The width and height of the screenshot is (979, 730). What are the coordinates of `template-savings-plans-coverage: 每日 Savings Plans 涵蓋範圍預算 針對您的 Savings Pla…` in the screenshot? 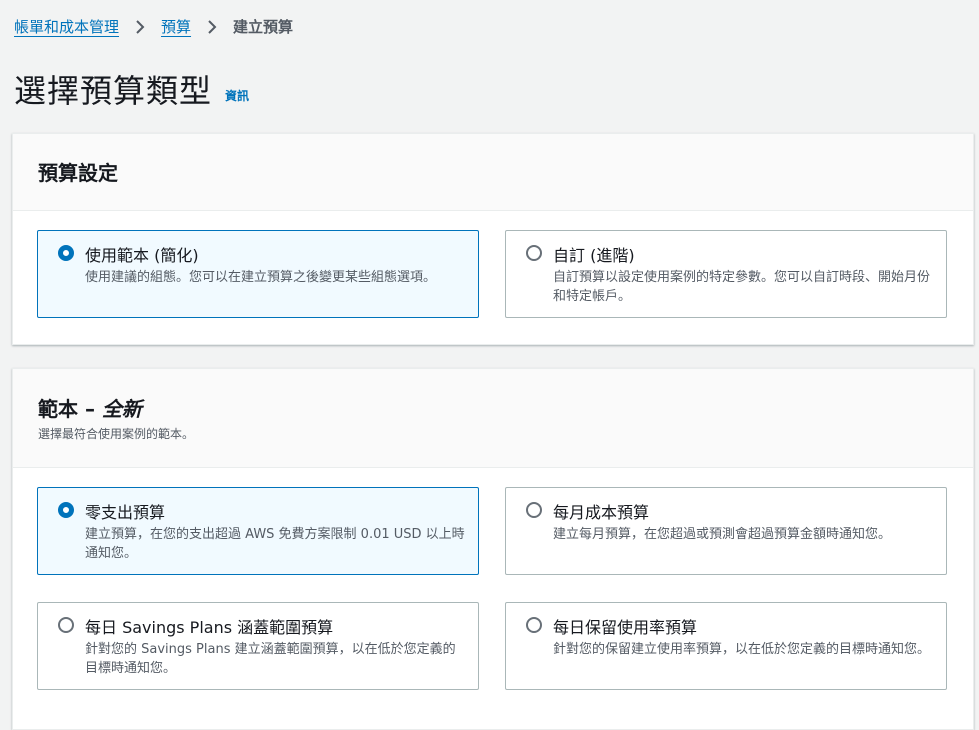 It's located at (258, 646).